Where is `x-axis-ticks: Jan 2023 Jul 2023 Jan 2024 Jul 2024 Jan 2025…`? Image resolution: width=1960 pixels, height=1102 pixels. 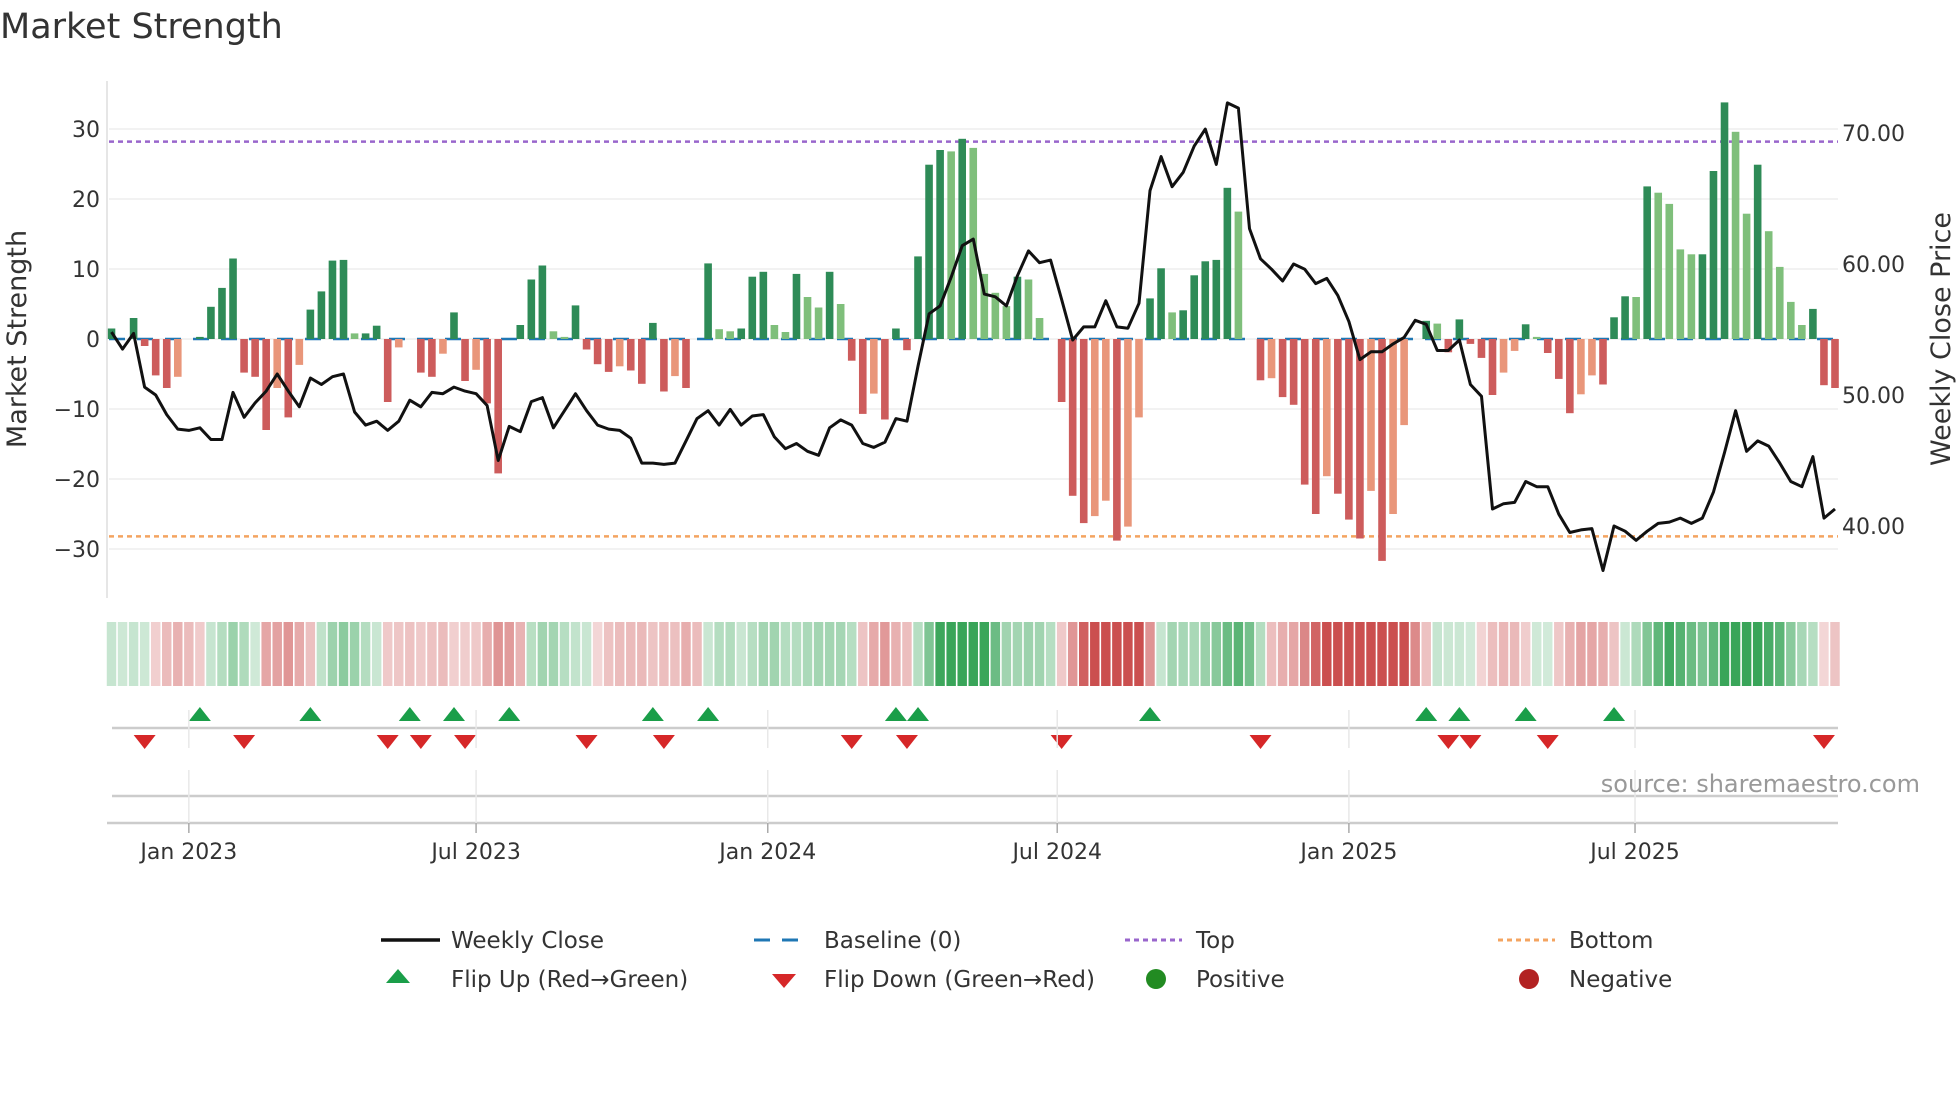 x-axis-ticks: Jan 2023 Jul 2023 Jan 2024 Jul 2024 Jan 2025… is located at coordinates (972, 787).